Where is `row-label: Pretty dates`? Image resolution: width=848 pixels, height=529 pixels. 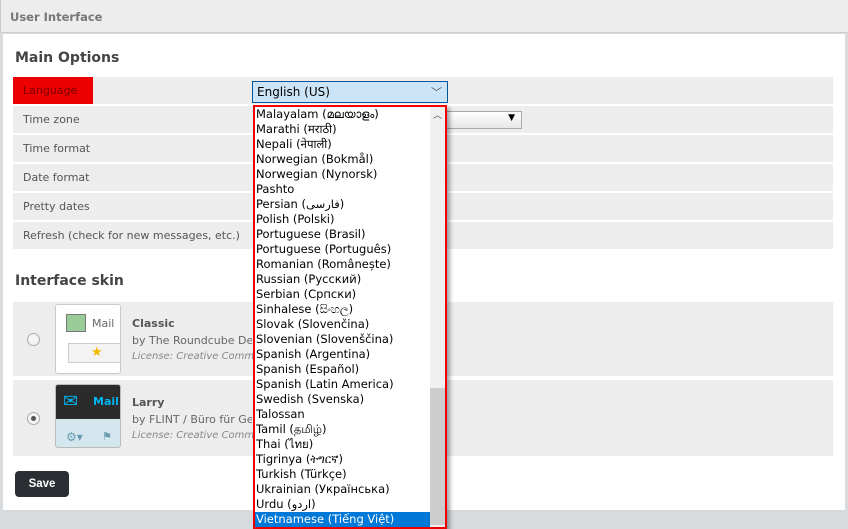 row-label: Pretty dates is located at coordinates (56, 206).